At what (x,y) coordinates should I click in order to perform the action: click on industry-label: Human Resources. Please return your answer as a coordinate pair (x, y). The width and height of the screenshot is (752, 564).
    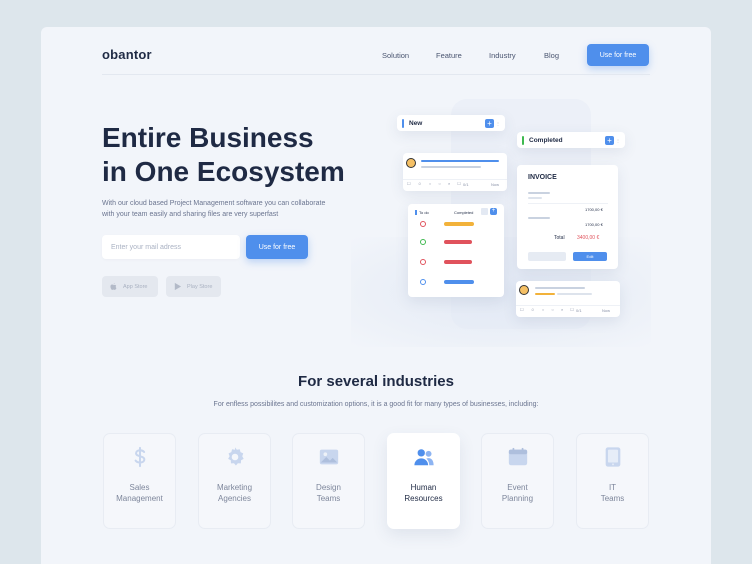
    Looking at the image, I should click on (423, 493).